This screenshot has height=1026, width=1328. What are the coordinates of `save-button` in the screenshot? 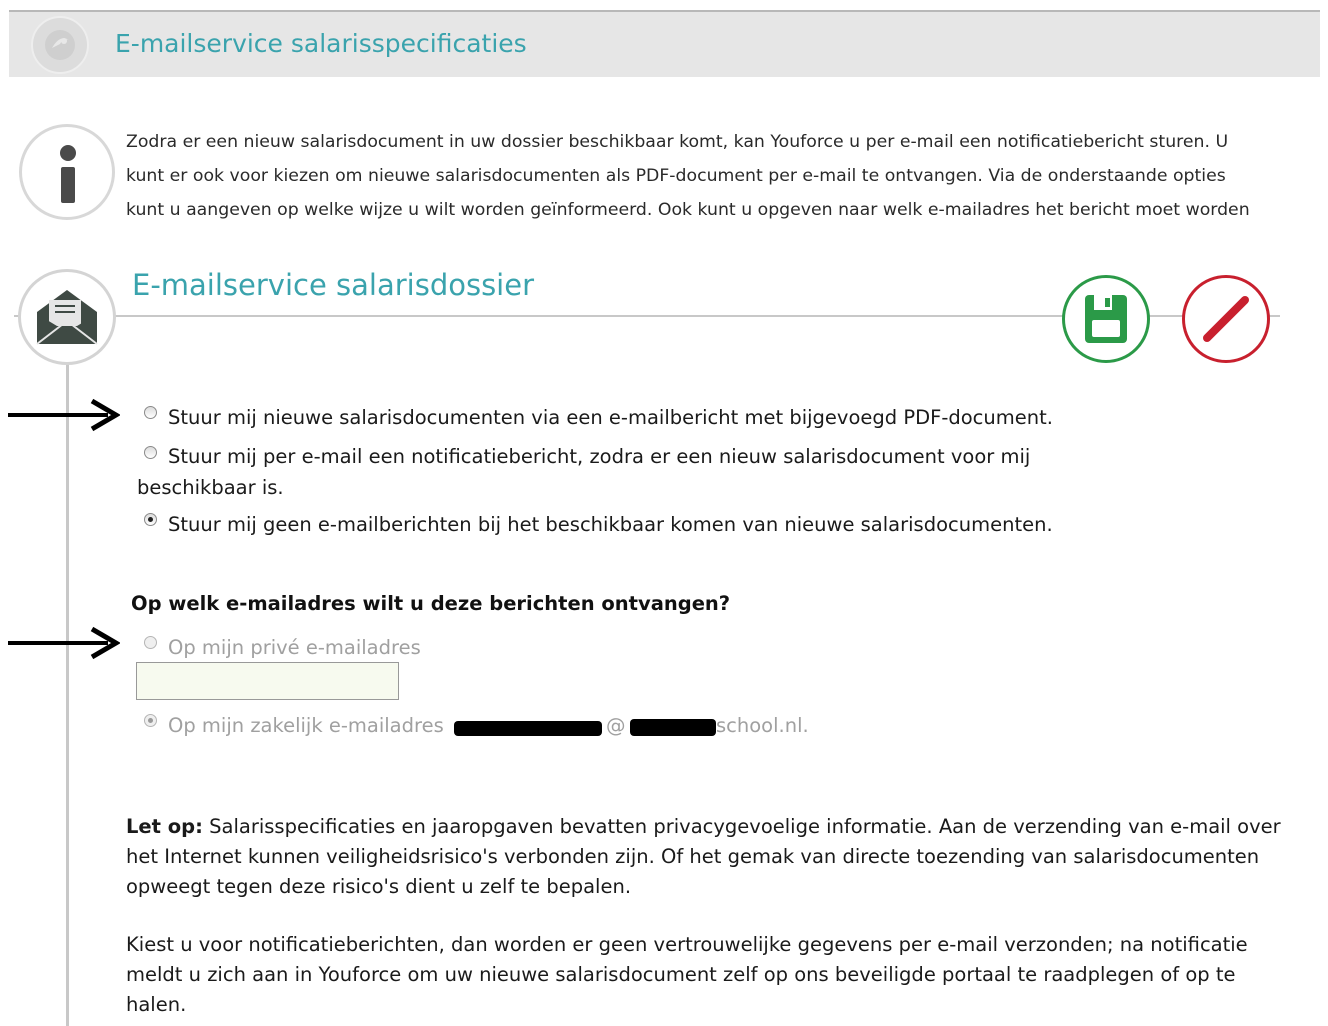 It's located at (1106, 319).